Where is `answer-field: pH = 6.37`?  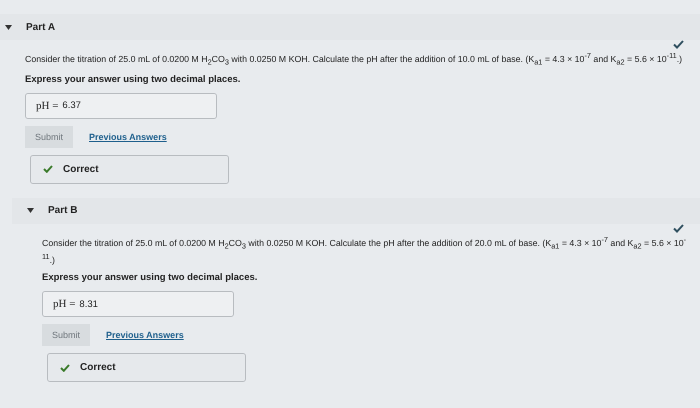 answer-field: pH = 6.37 is located at coordinates (121, 105).